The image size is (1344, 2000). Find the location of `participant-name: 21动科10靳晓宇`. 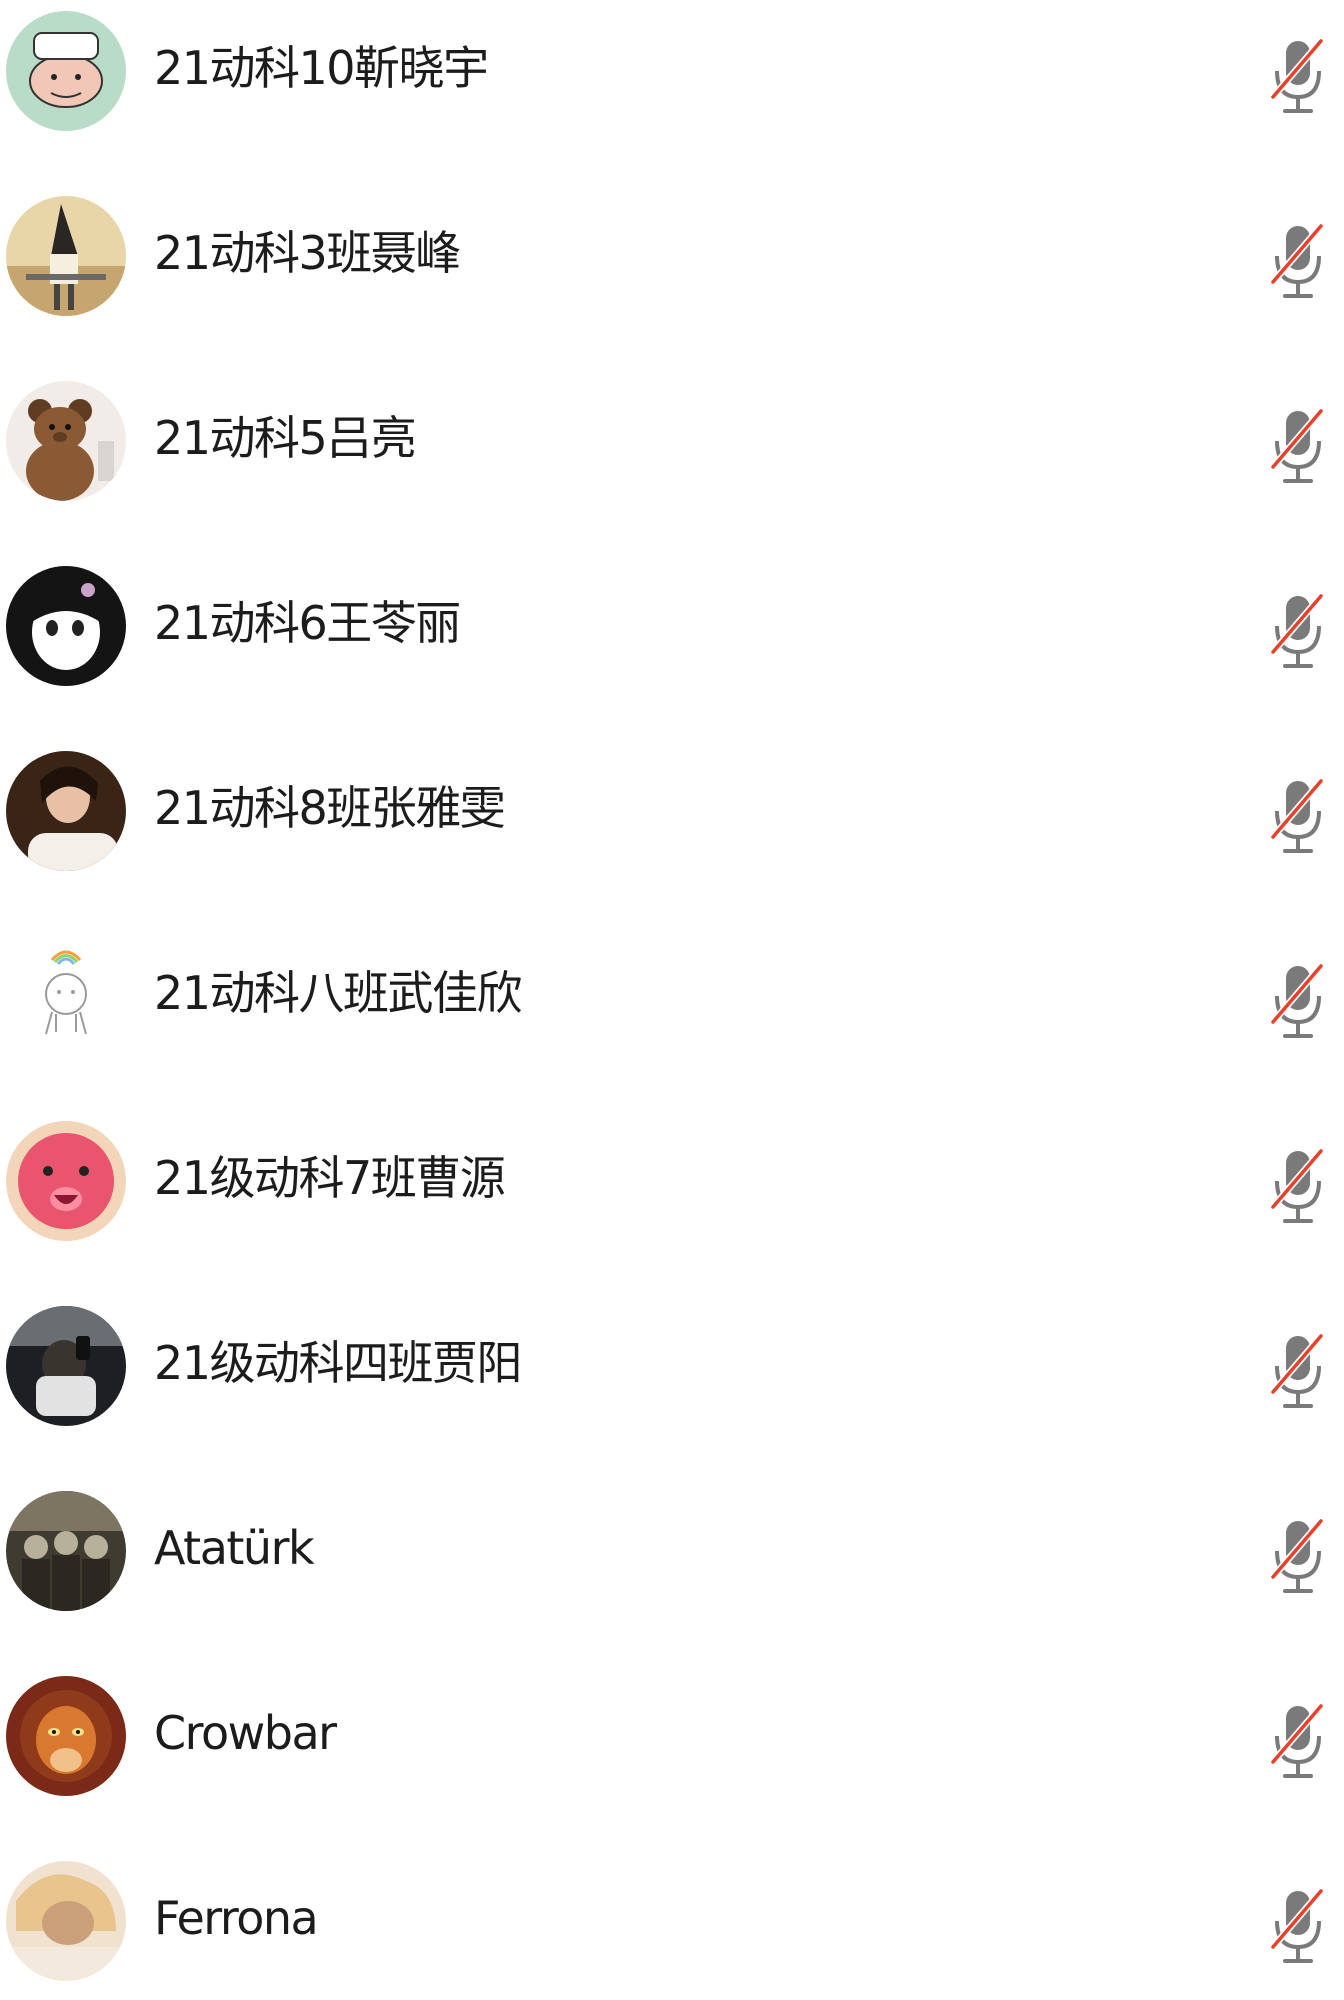

participant-name: 21动科10靳晓宇 is located at coordinates (321, 68).